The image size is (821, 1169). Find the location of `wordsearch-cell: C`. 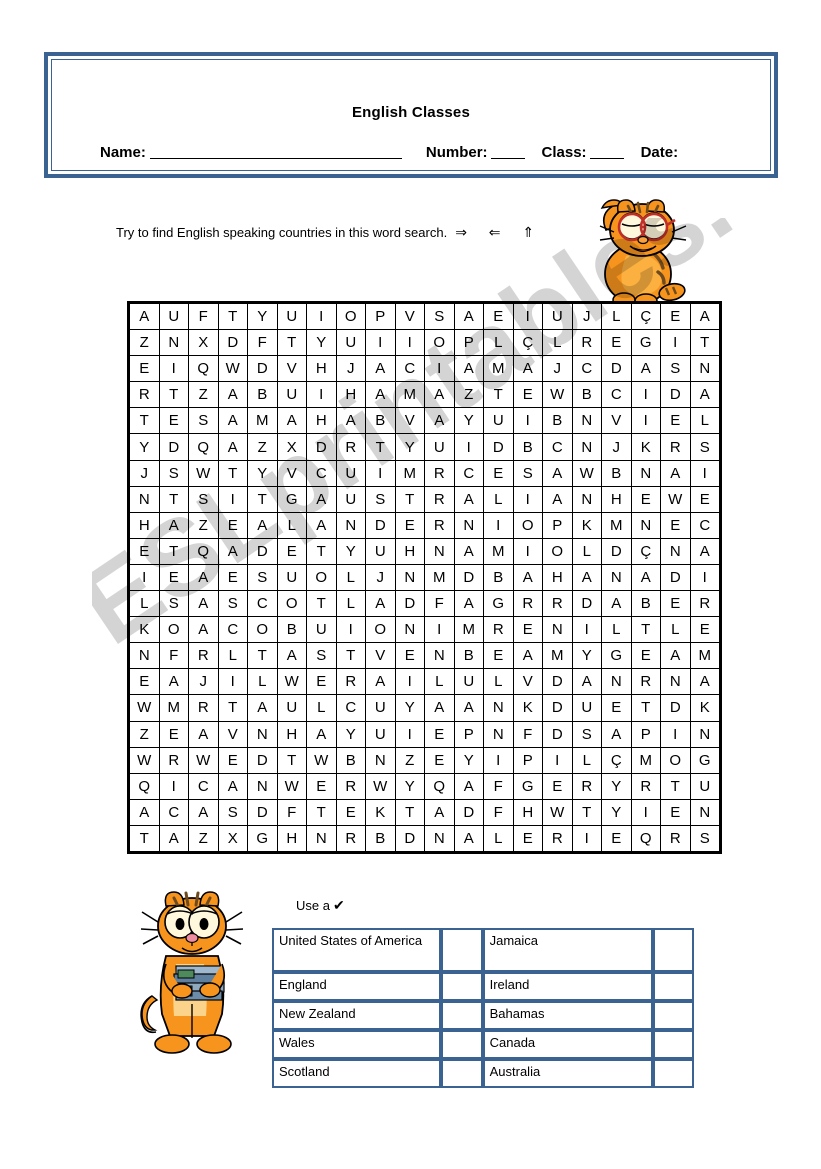

wordsearch-cell: C is located at coordinates (616, 395).